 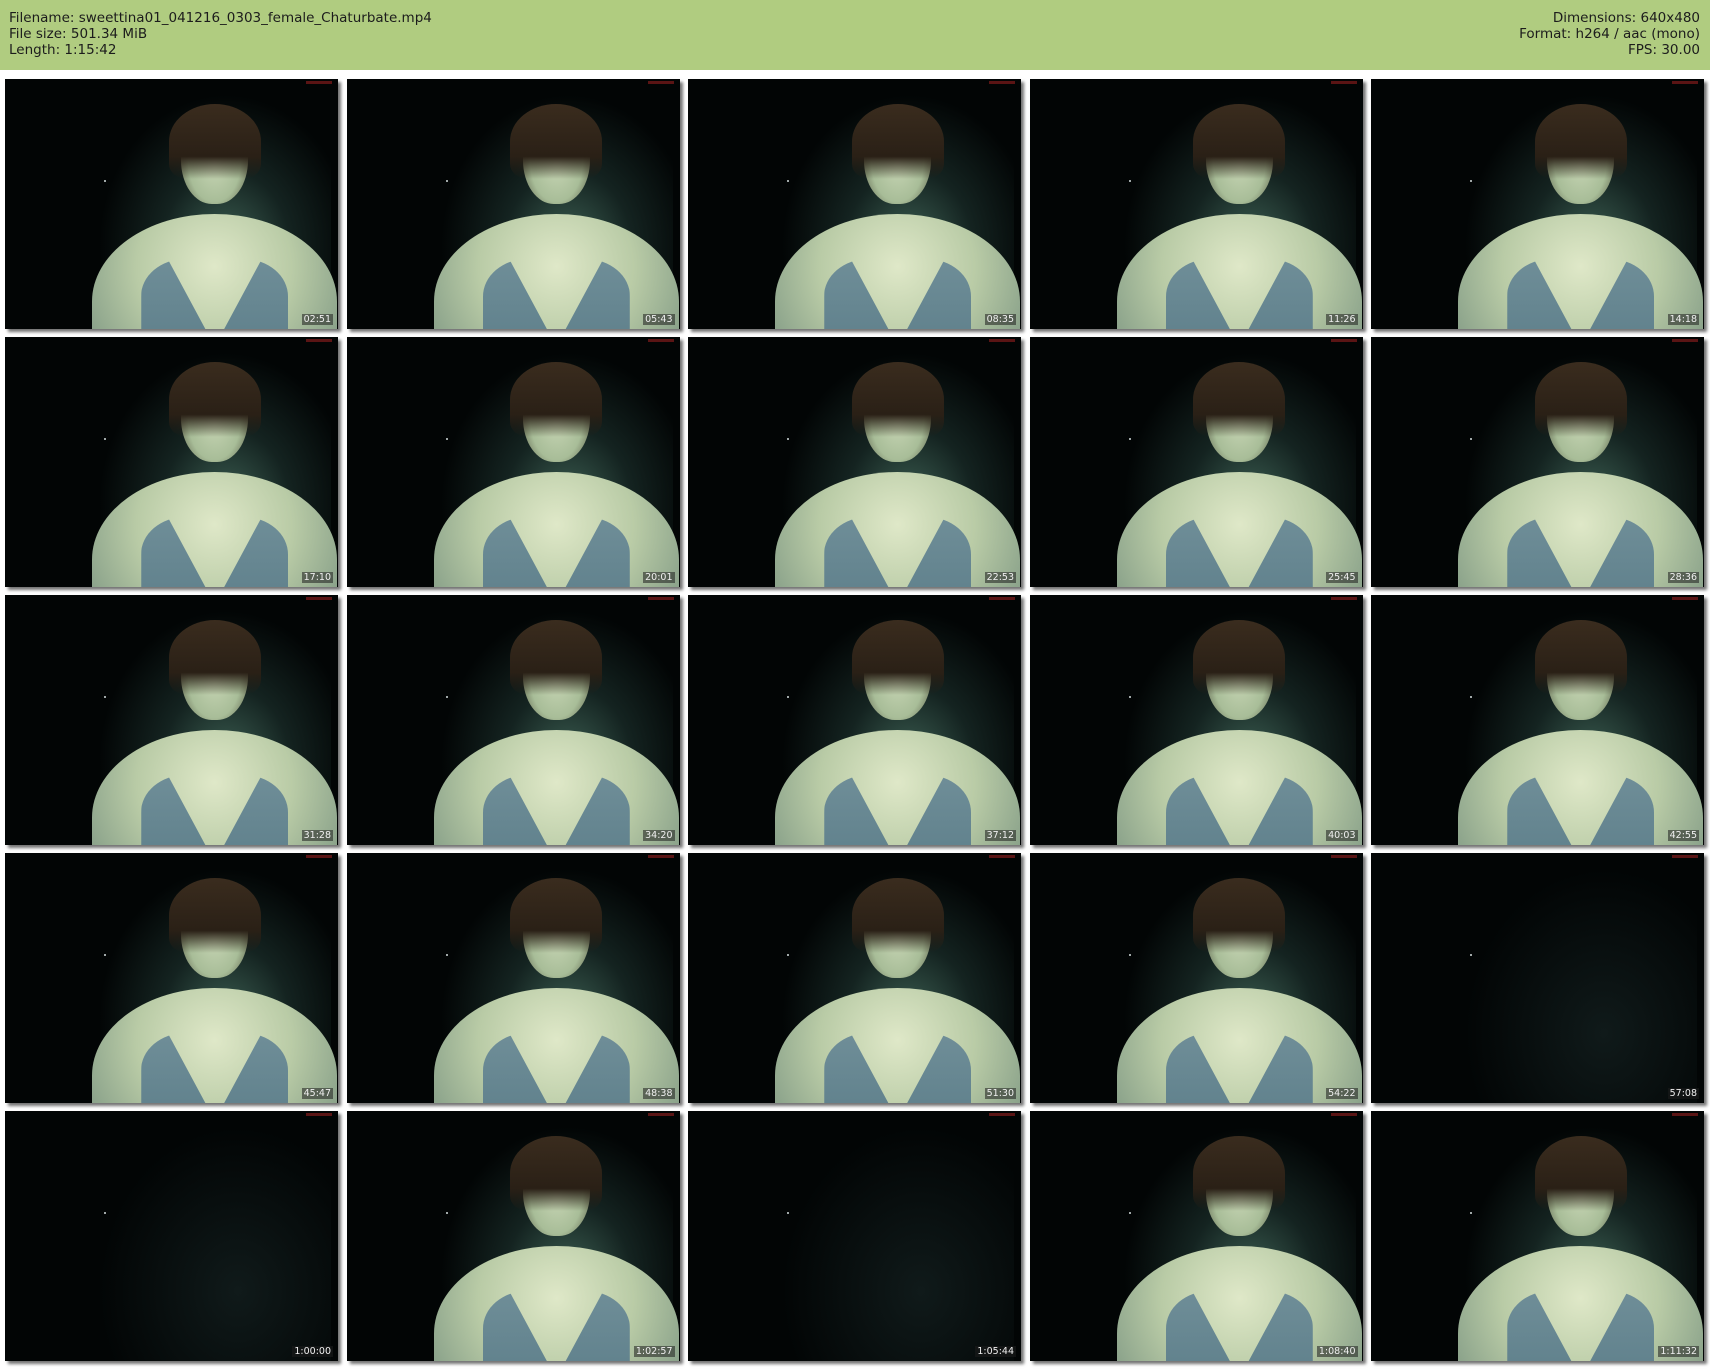 I want to click on video-thumbnail: 17:10, so click(x=171, y=462).